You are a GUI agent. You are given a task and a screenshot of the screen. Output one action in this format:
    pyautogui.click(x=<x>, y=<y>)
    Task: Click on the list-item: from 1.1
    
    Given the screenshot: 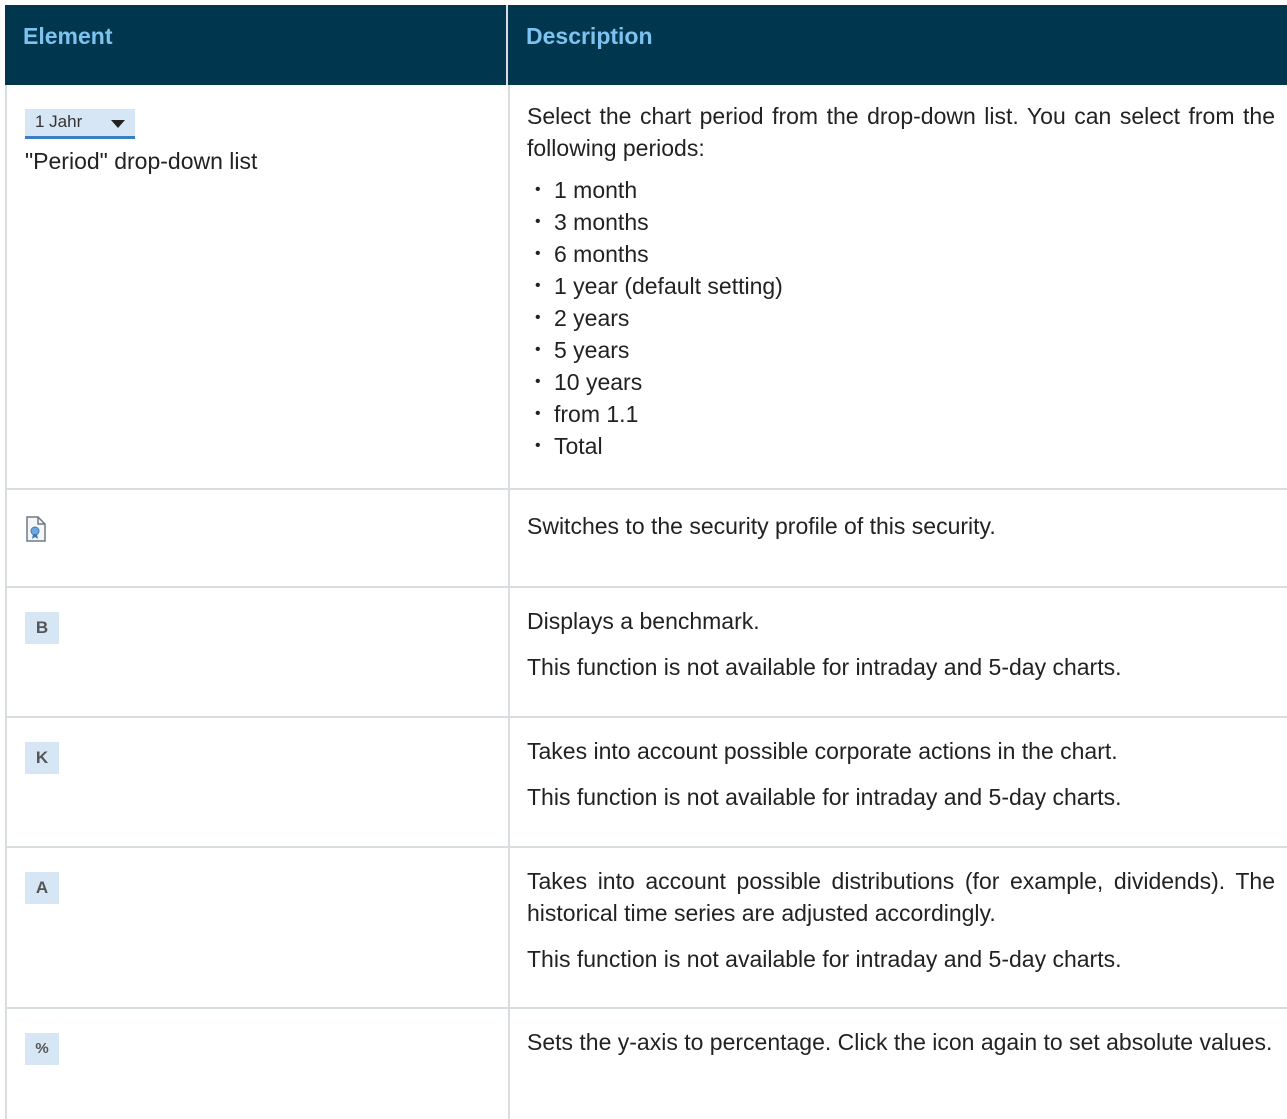 What is the action you would take?
    pyautogui.click(x=901, y=414)
    